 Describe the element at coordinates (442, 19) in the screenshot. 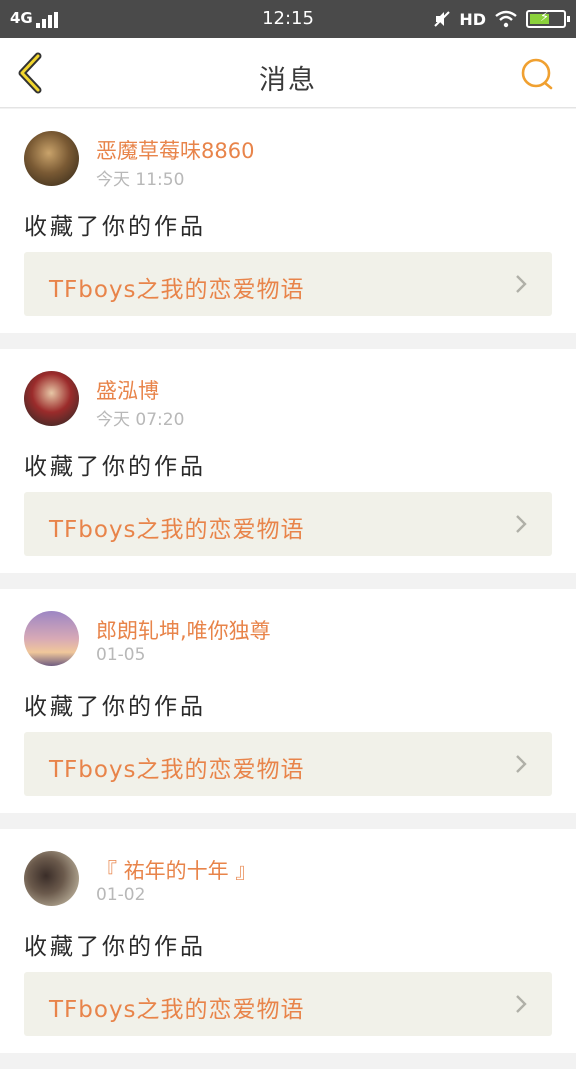

I see `mute-icon` at that location.